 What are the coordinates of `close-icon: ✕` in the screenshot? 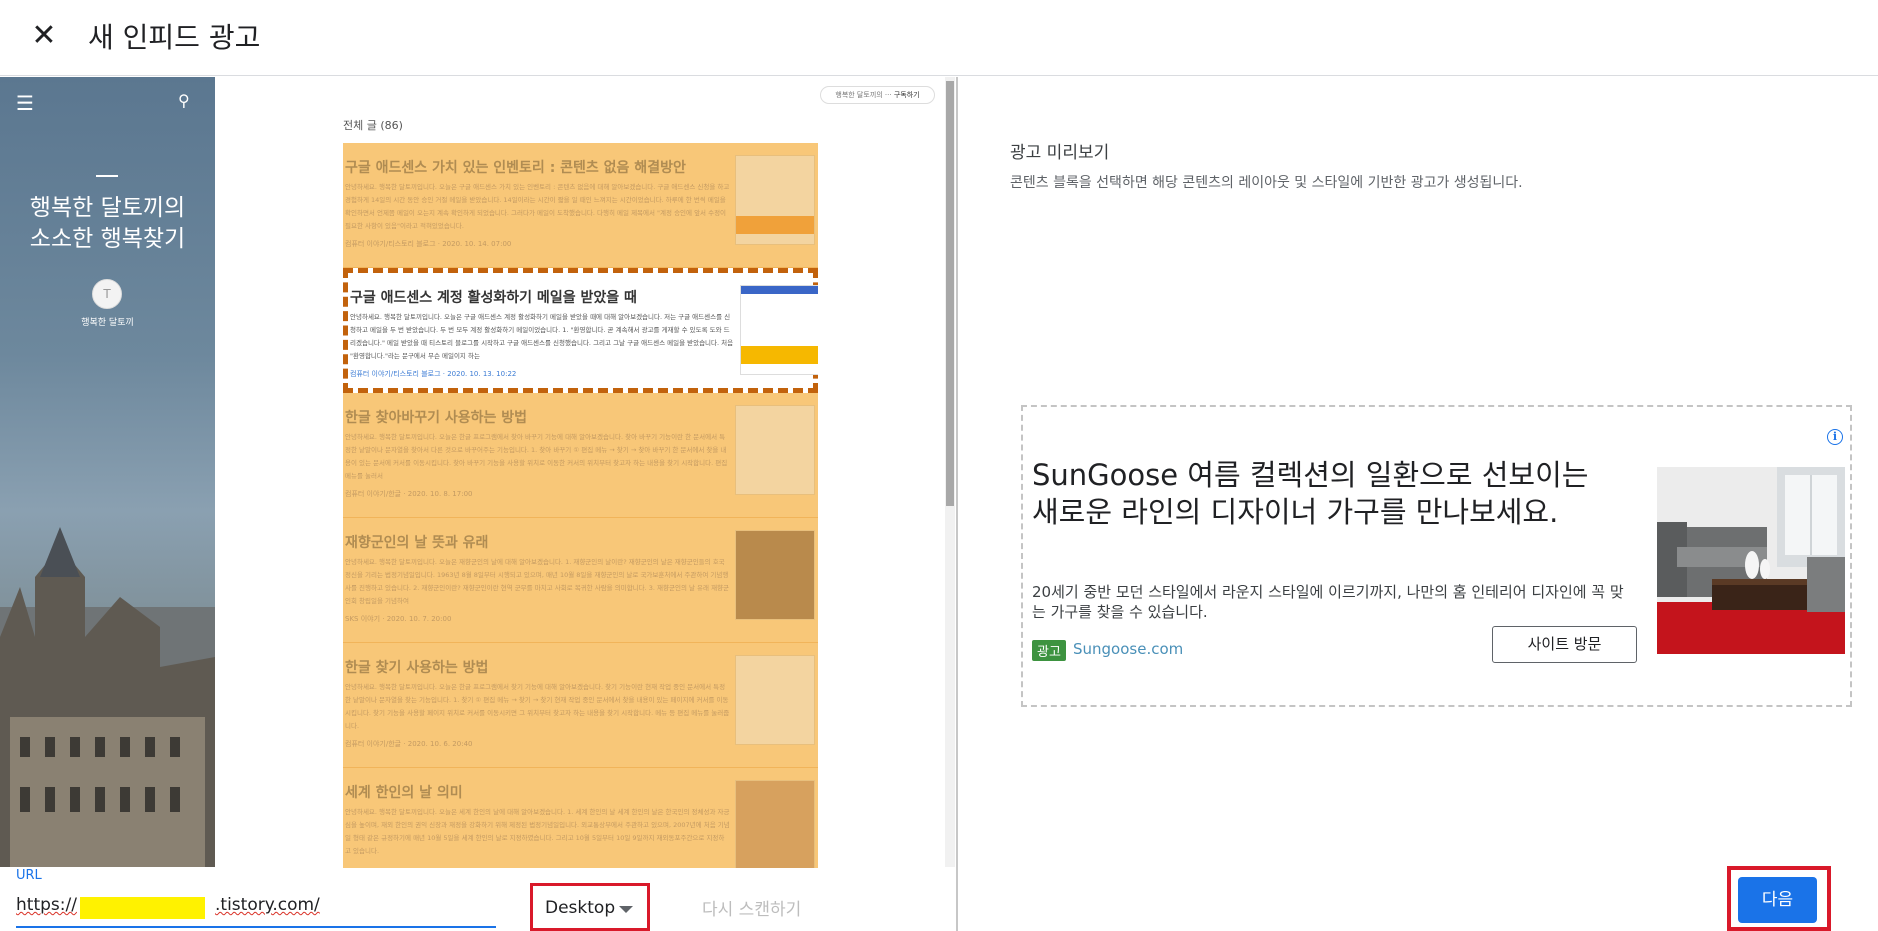 It's located at (44, 36).